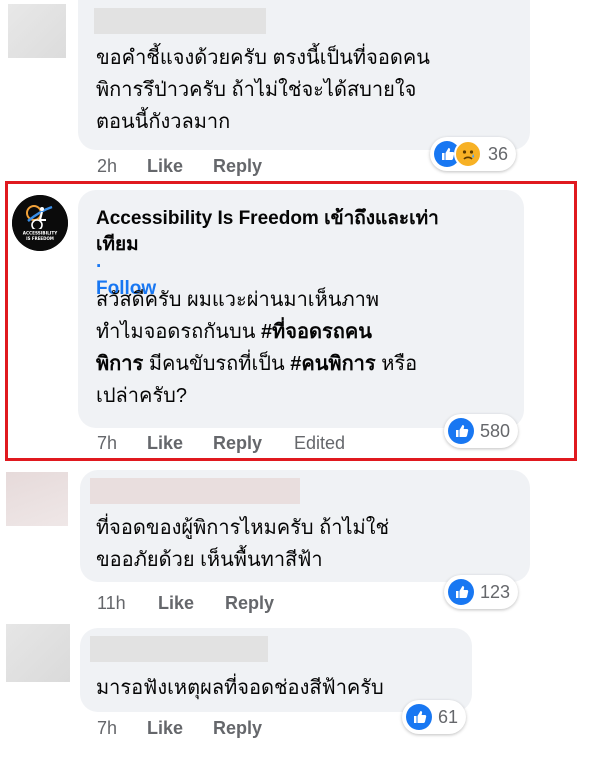 The image size is (600, 759). What do you see at coordinates (319, 443) in the screenshot?
I see `edited-label: Edited` at bounding box center [319, 443].